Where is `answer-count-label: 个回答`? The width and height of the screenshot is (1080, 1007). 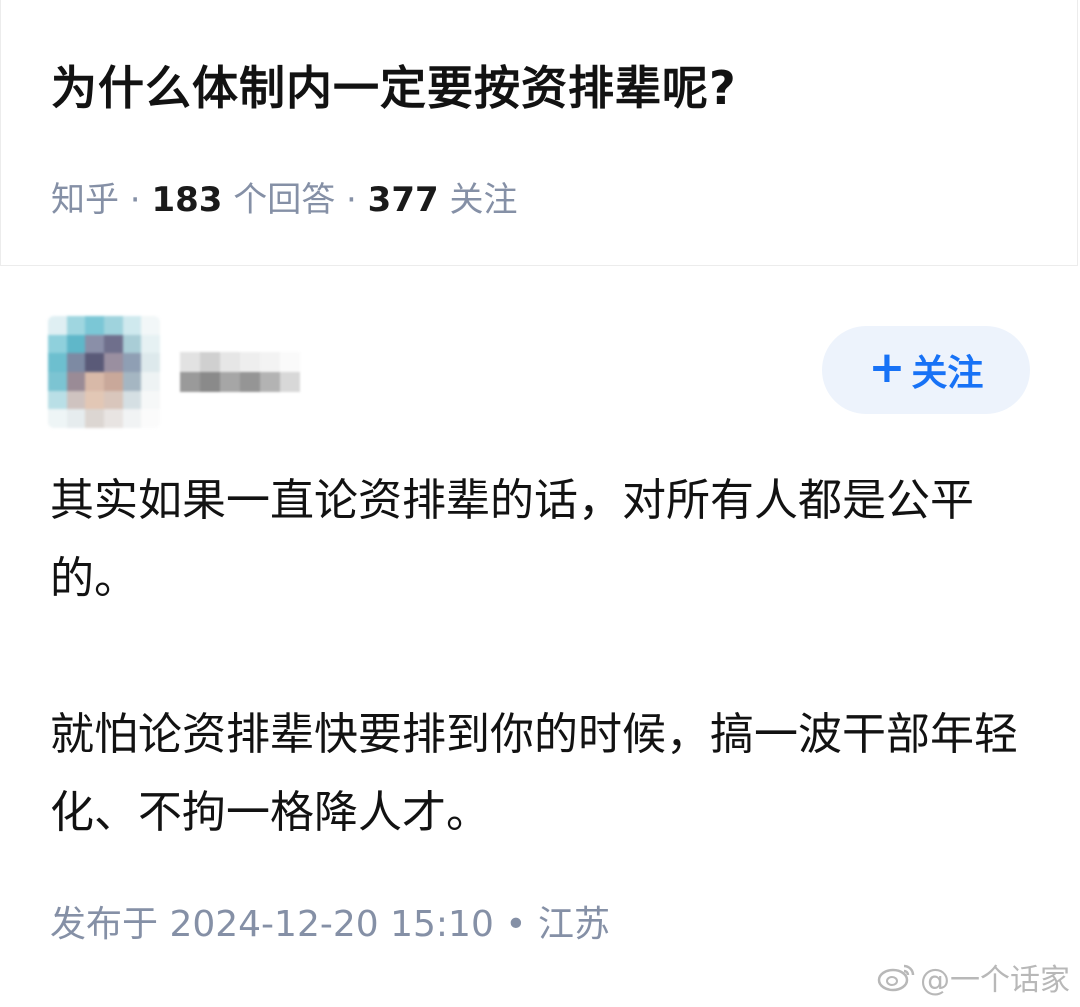
answer-count-label: 个回答 is located at coordinates (279, 200).